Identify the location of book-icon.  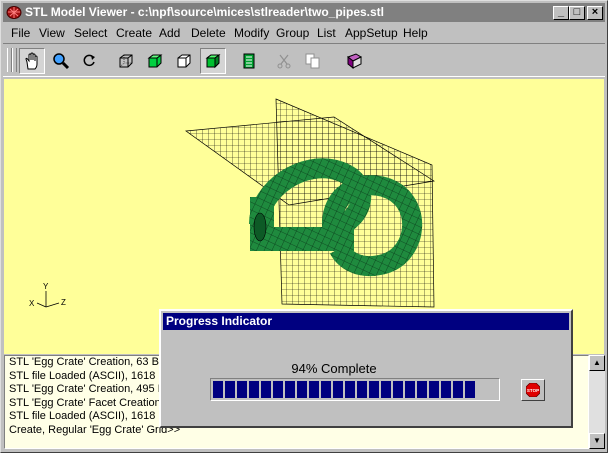
(355, 61).